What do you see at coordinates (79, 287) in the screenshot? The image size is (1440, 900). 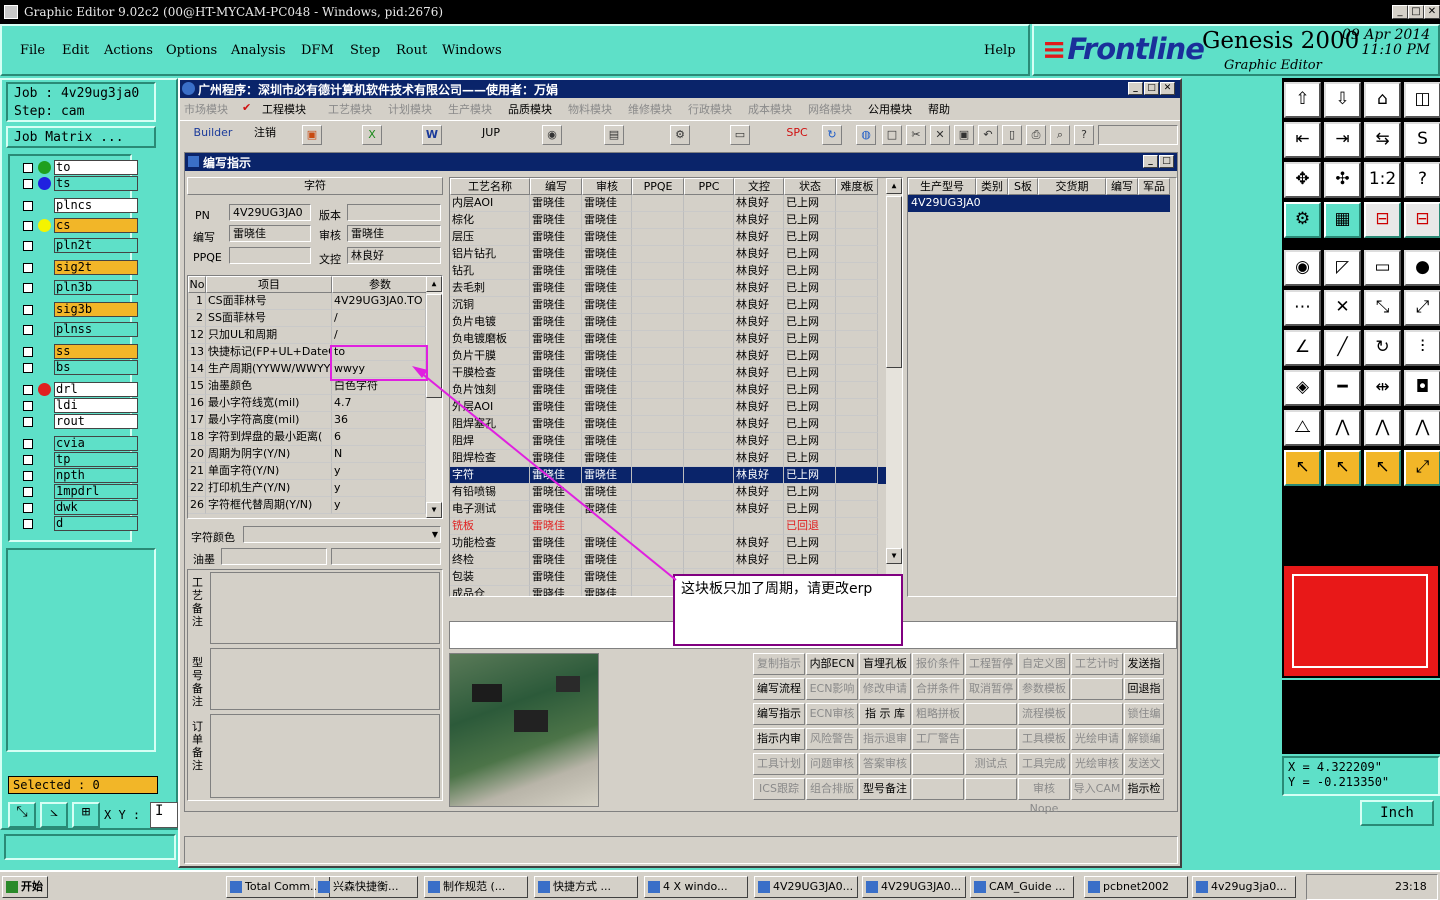 I see `layer-row: pln3b` at bounding box center [79, 287].